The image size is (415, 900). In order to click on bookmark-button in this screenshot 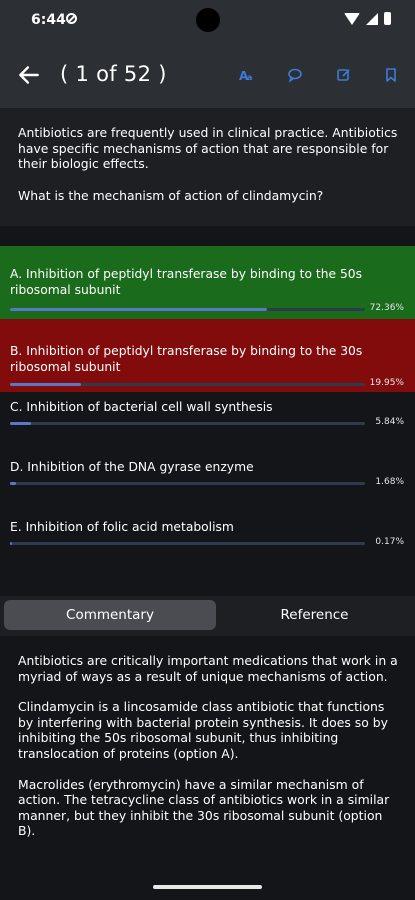, I will do `click(391, 75)`.